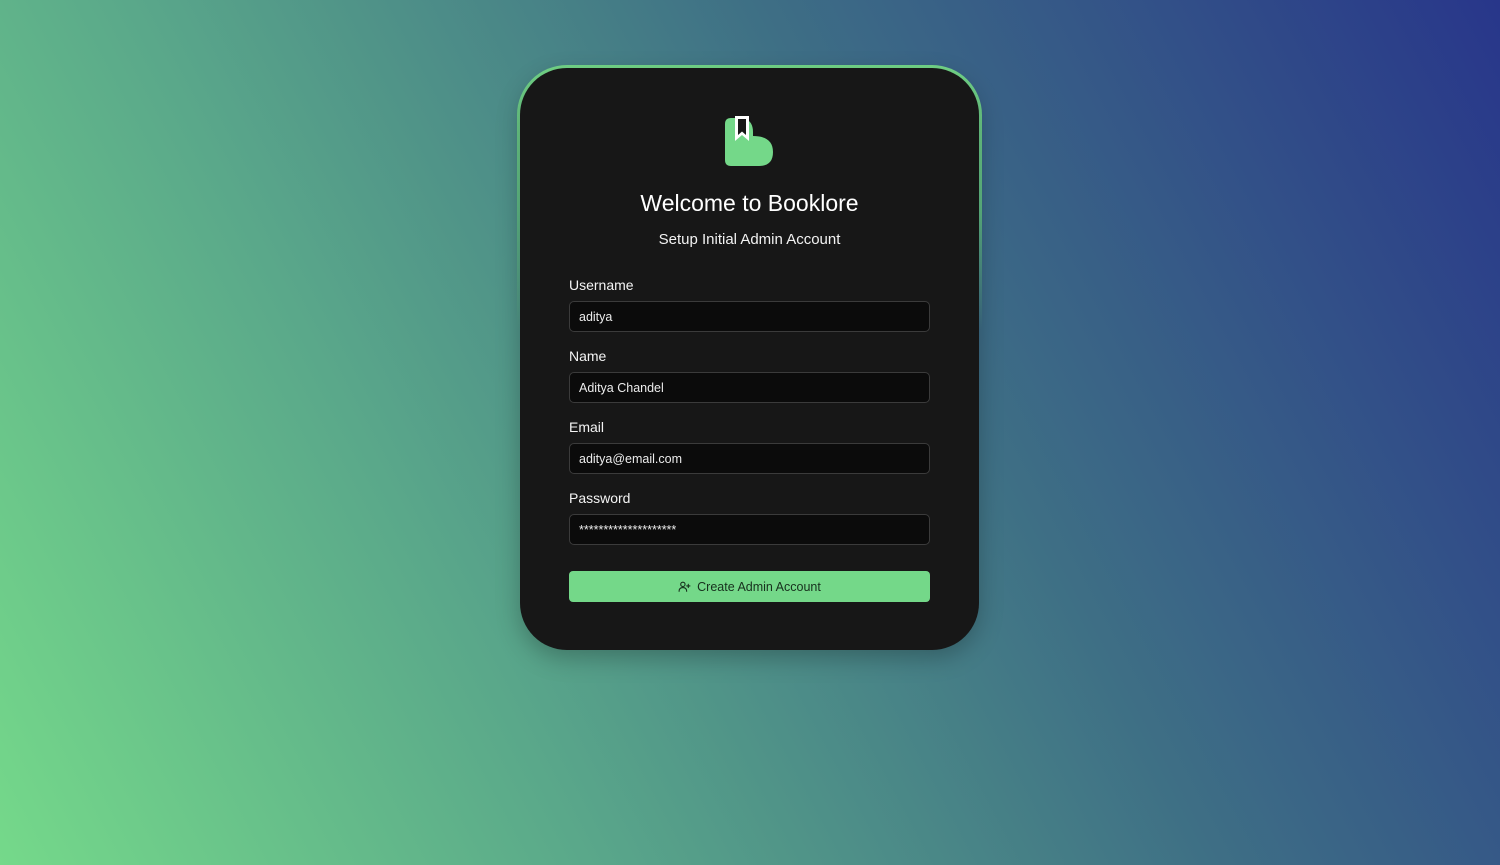 This screenshot has height=865, width=1500. Describe the element at coordinates (749, 387) in the screenshot. I see `name-field` at that location.